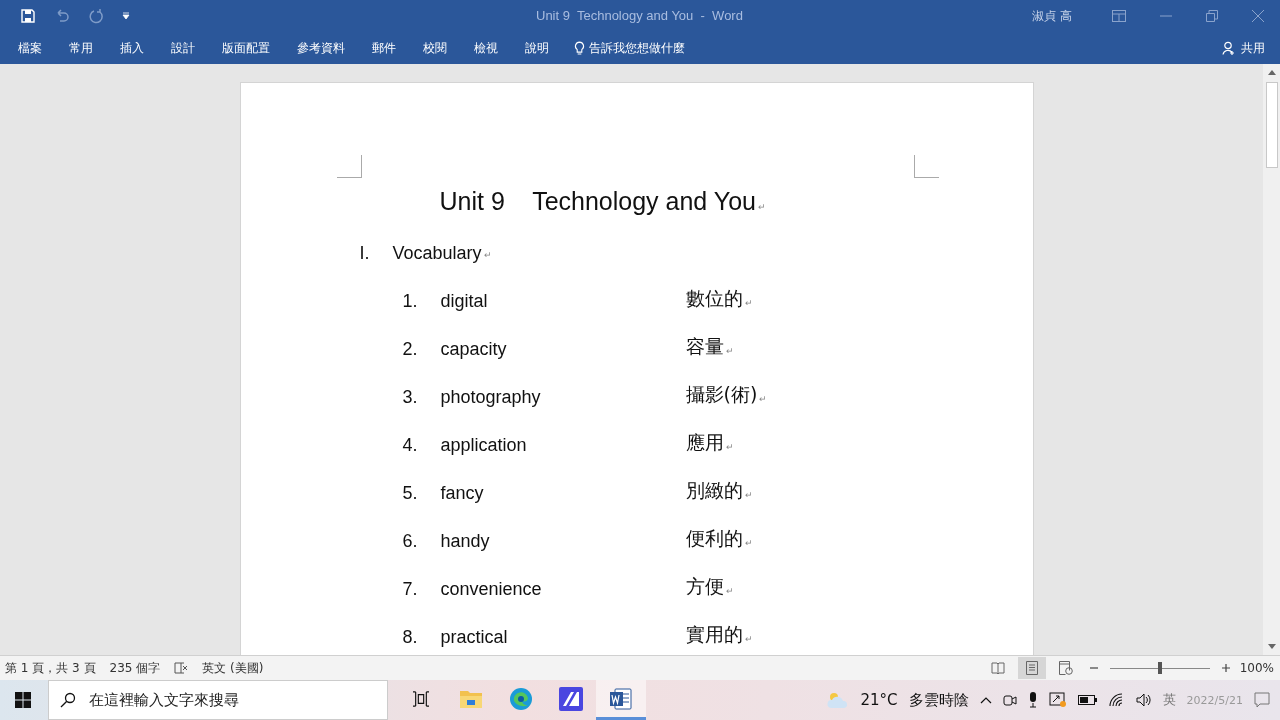  I want to click on scroll-thumb, so click(1271, 125).